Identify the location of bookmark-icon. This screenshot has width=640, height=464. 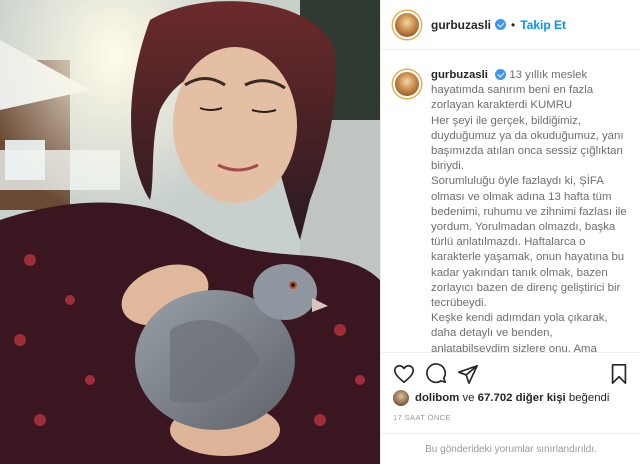
(619, 374).